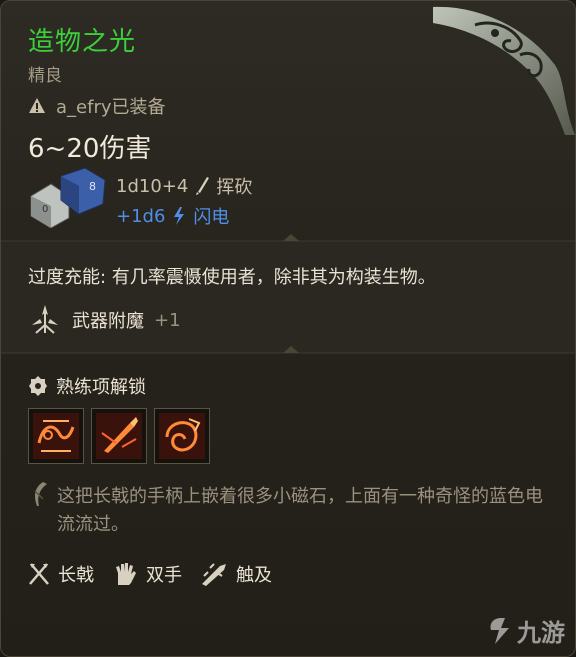 The height and width of the screenshot is (657, 576). I want to click on lore-description: 这把长戟的手柄上嵌着很多小磁石，上面有一种奇怪的蓝色电流流过。, so click(300, 510).